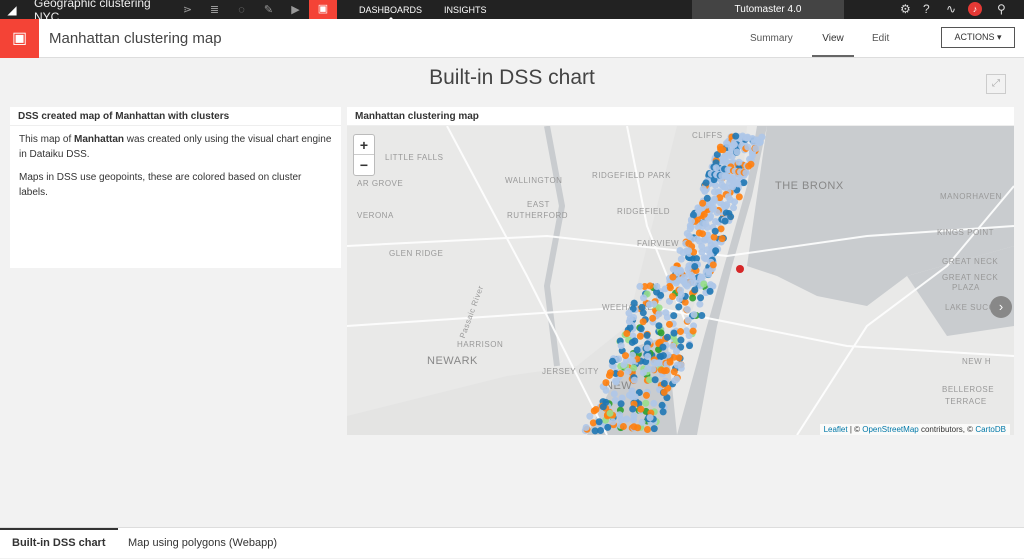 This screenshot has height=559, width=1024. Describe the element at coordinates (951, 9) in the screenshot. I see `activity-icon: ∿` at that location.